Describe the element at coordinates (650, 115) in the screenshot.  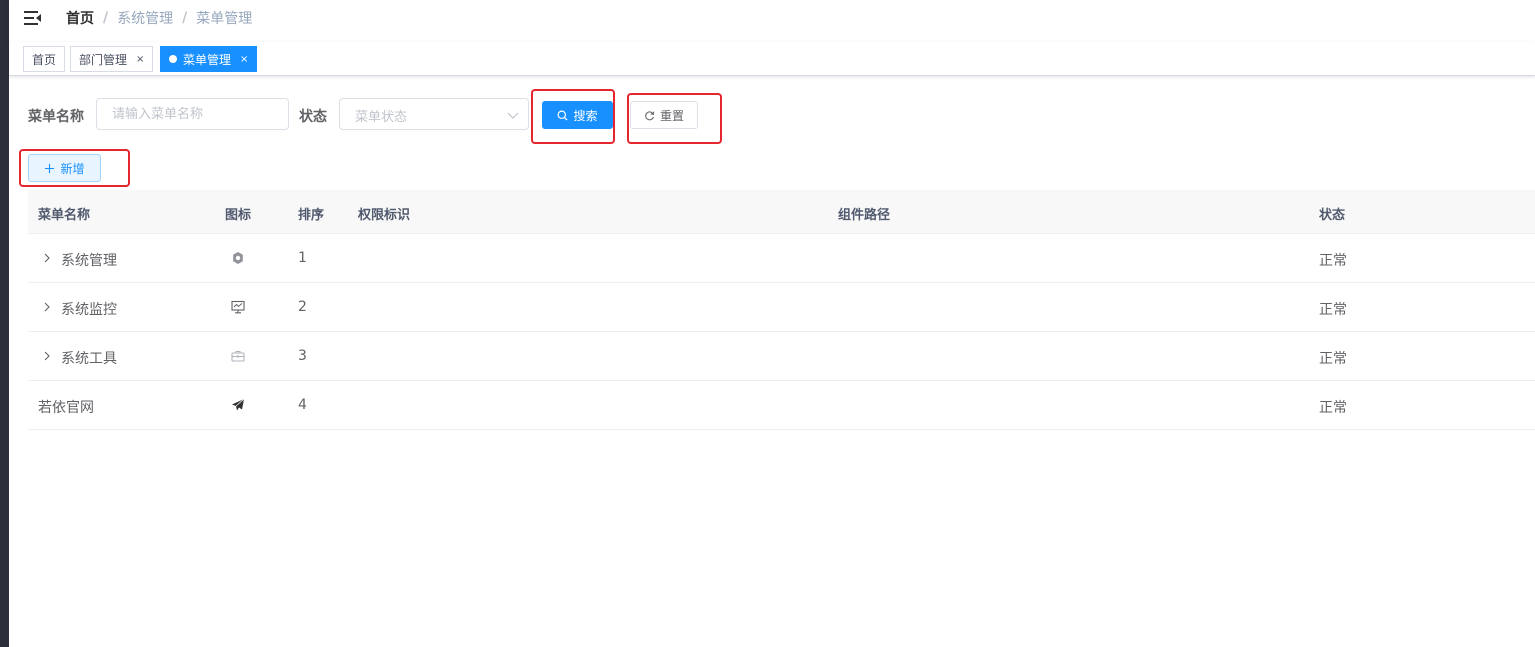
I see `refresh-icon` at that location.